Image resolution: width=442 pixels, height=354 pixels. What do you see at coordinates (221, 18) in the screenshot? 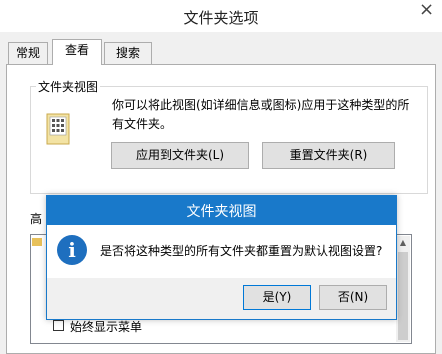
I see `window-title: 文件夹选项` at bounding box center [221, 18].